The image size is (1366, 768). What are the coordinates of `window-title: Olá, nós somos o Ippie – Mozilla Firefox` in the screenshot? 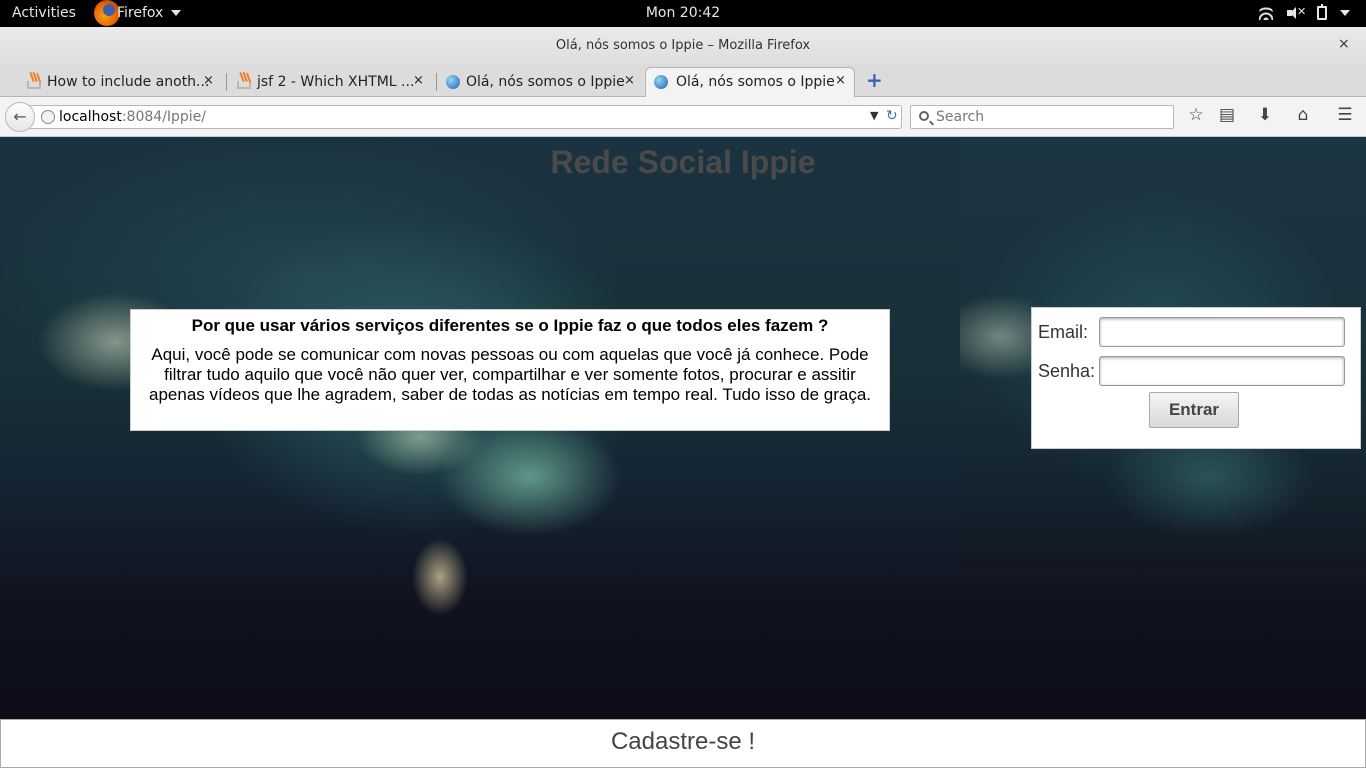 It's located at (683, 45).